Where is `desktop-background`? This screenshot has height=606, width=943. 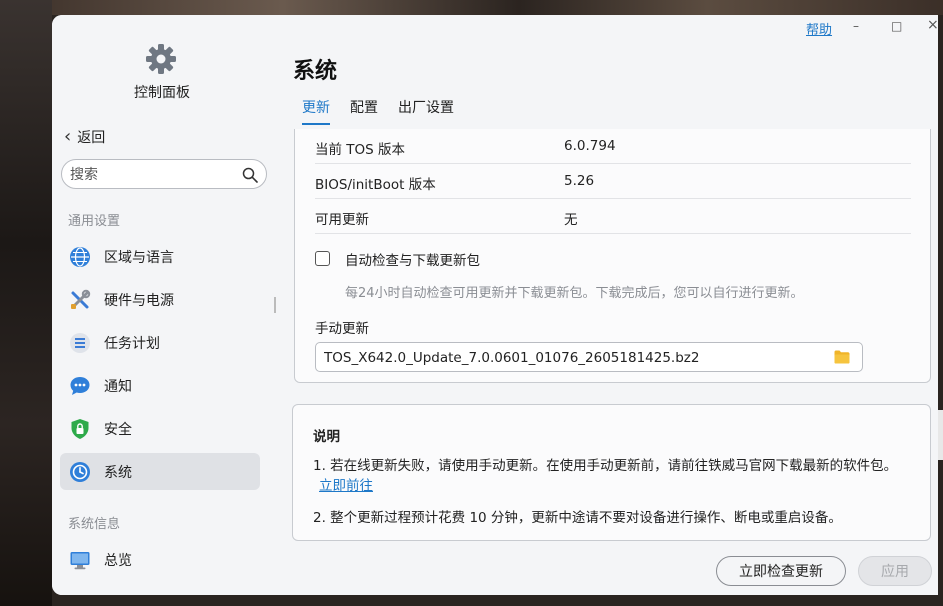 desktop-background is located at coordinates (471, 7).